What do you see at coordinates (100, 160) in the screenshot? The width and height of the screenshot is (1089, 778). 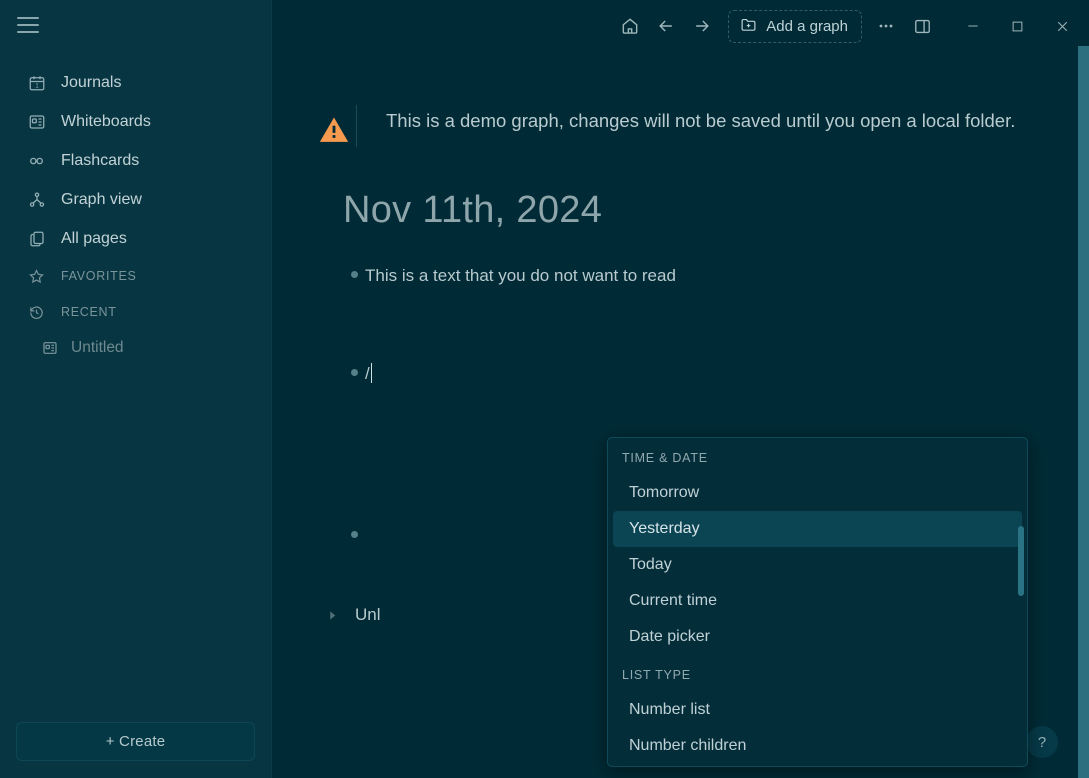 I see `sidebar-item-label: Flashcards` at bounding box center [100, 160].